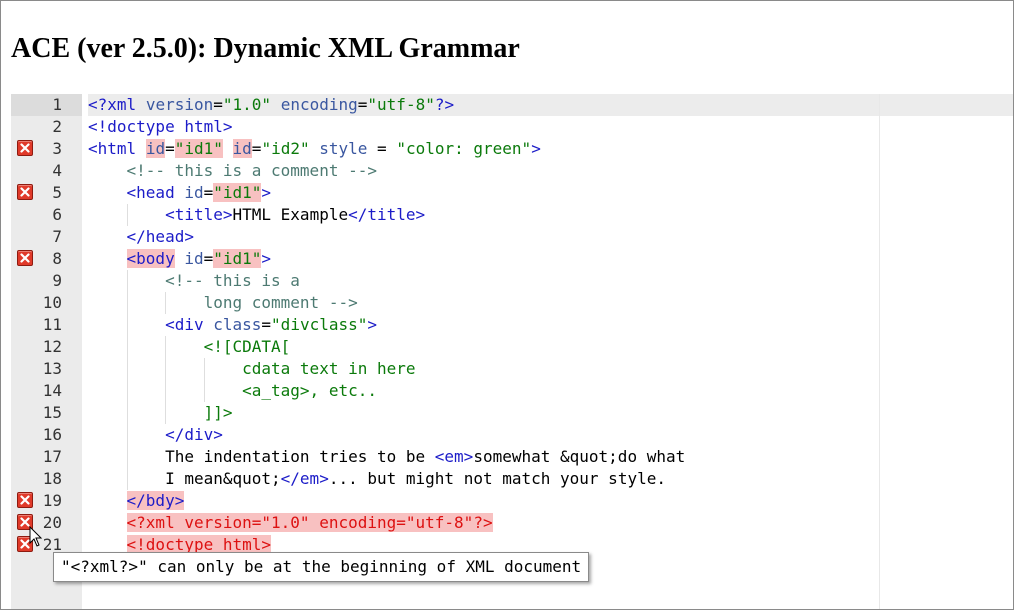 This screenshot has width=1014, height=610. I want to click on code-token: "id2", so click(285, 148).